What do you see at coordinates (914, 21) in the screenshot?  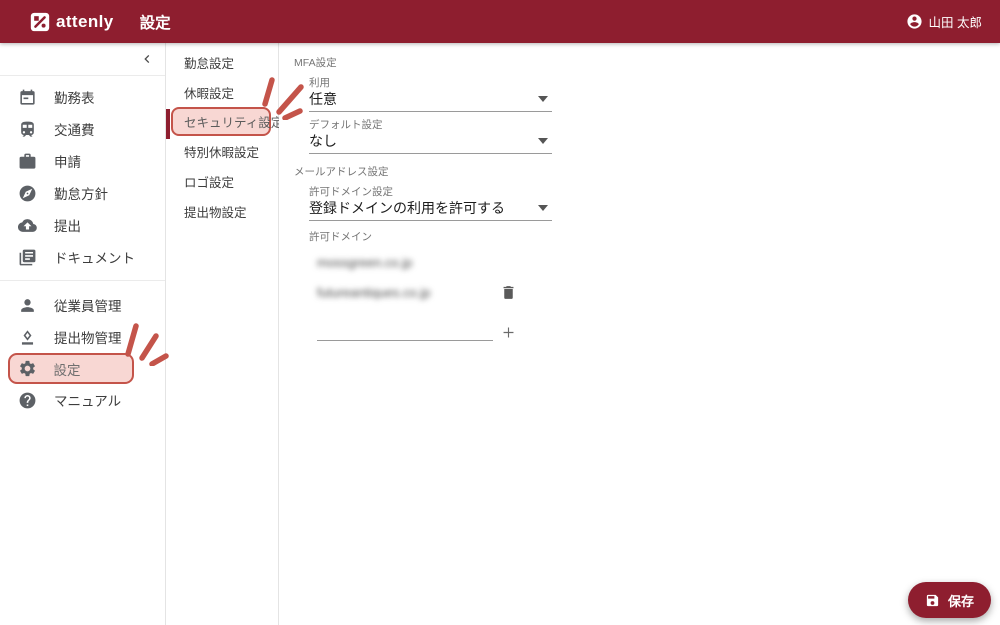 I see `account-circle-icon` at bounding box center [914, 21].